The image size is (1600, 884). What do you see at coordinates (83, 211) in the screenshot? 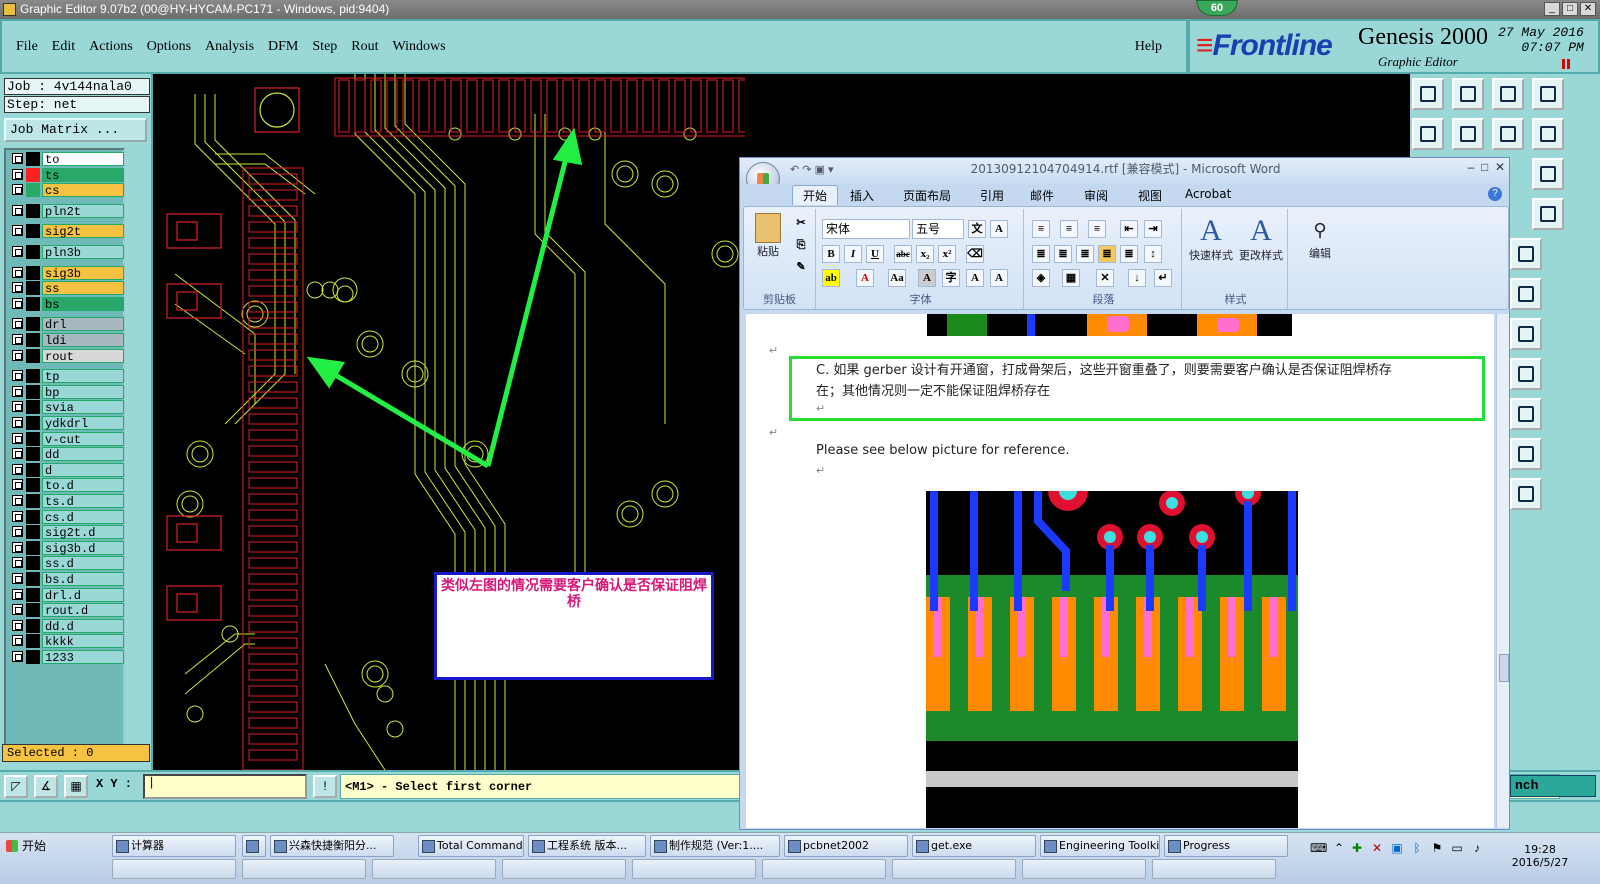
I see `layer-name: pln2t` at bounding box center [83, 211].